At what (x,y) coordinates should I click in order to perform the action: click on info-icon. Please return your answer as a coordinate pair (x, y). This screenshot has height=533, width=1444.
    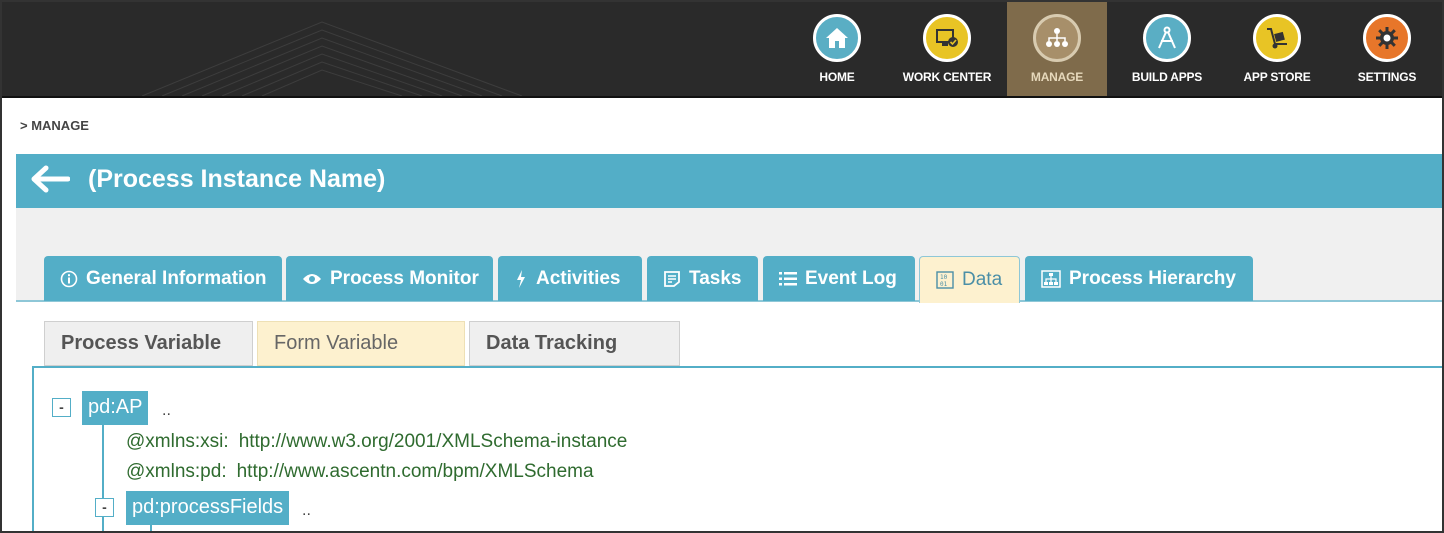
    Looking at the image, I should click on (69, 279).